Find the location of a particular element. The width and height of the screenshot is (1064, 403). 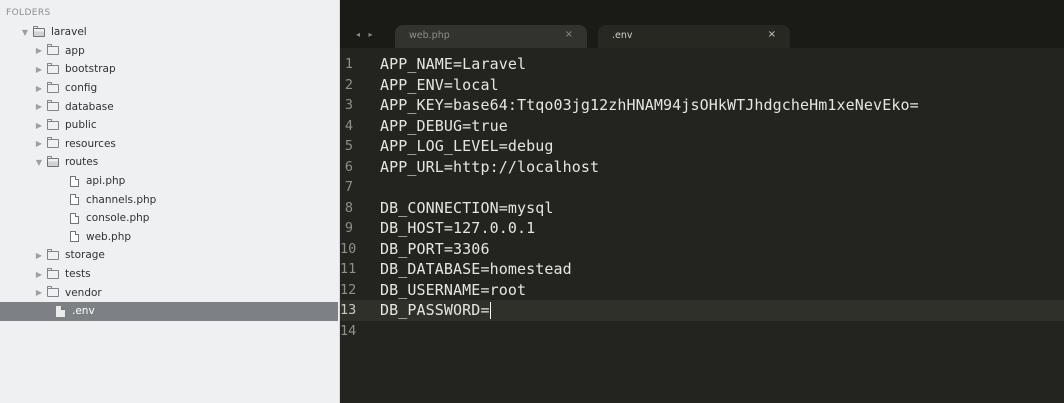

line-number: 9 is located at coordinates (348, 228).